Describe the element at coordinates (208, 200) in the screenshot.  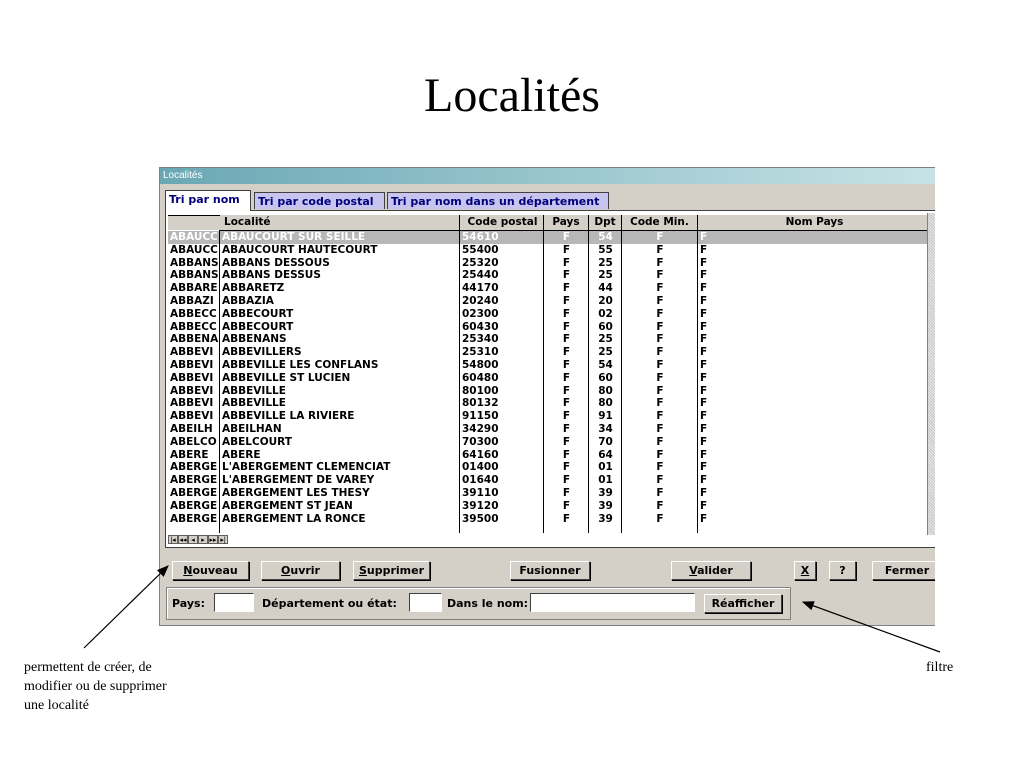
I see `tab-tri-par-nom: Tri par nom` at that location.